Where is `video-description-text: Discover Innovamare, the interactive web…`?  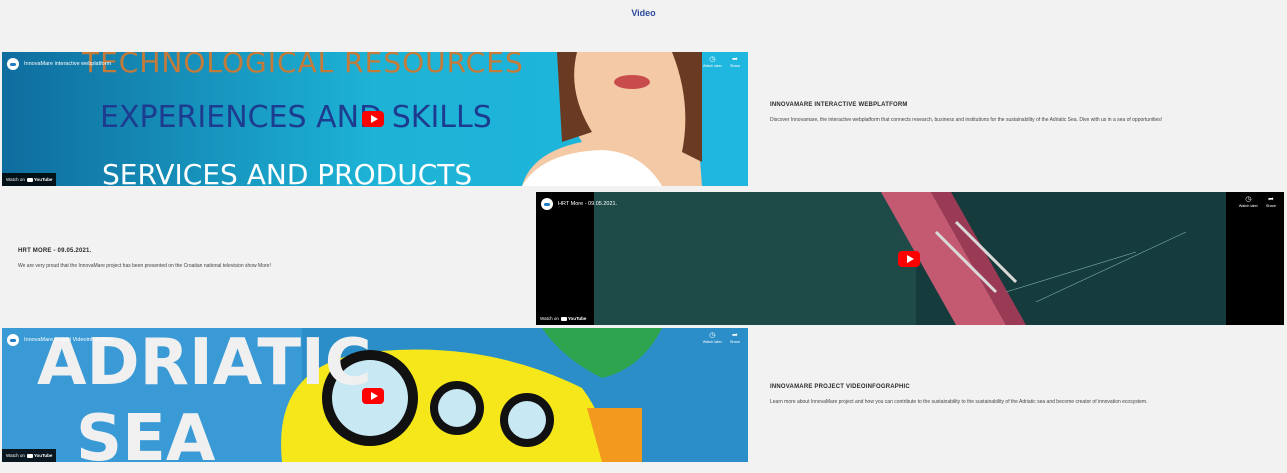
video-description-text: Discover Innovamare, the interactive web… is located at coordinates (966, 120).